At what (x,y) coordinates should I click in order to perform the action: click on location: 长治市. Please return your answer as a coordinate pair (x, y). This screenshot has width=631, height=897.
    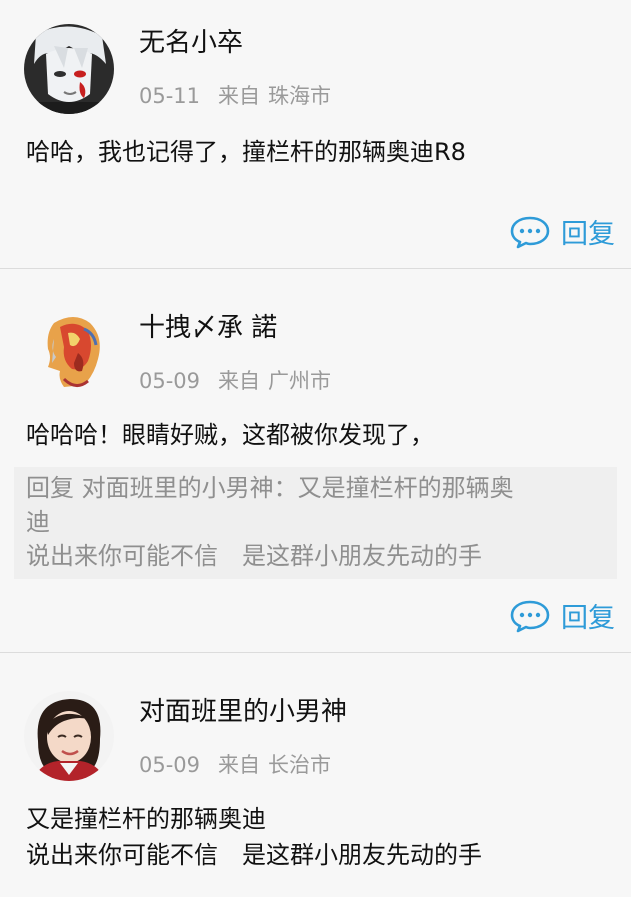
    Looking at the image, I should click on (300, 765).